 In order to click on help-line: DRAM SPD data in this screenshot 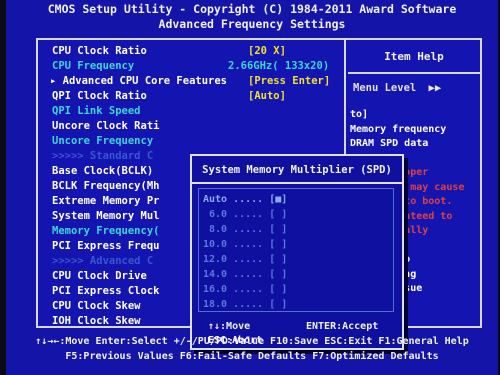, I will do `click(389, 143)`.